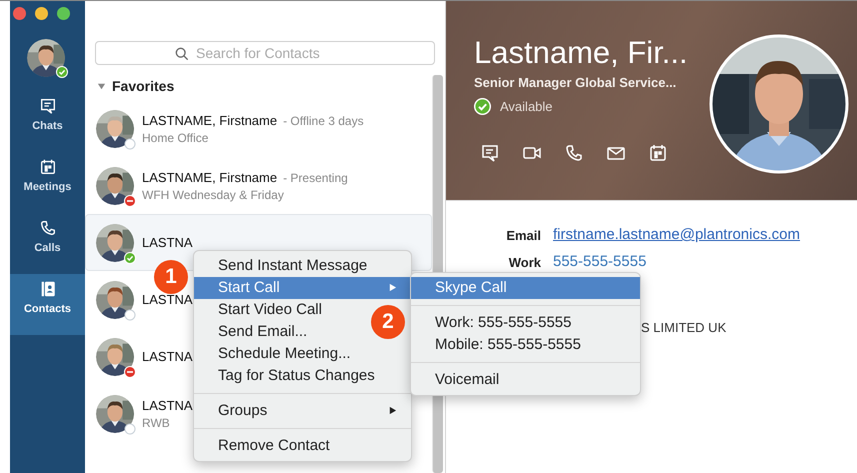  I want to click on presence-text: - Presenting, so click(315, 177).